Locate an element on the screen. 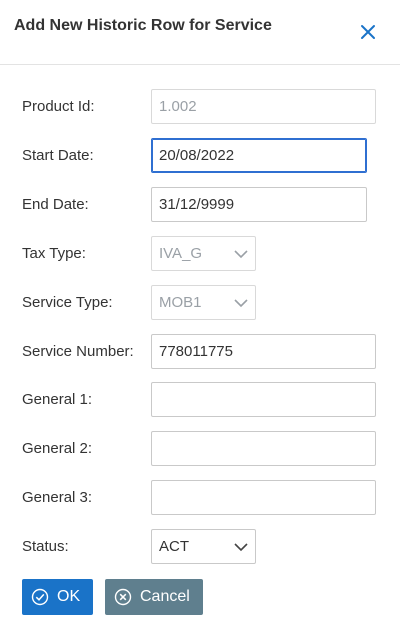 This screenshot has height=634, width=400. status-value: ACT is located at coordinates (174, 546).